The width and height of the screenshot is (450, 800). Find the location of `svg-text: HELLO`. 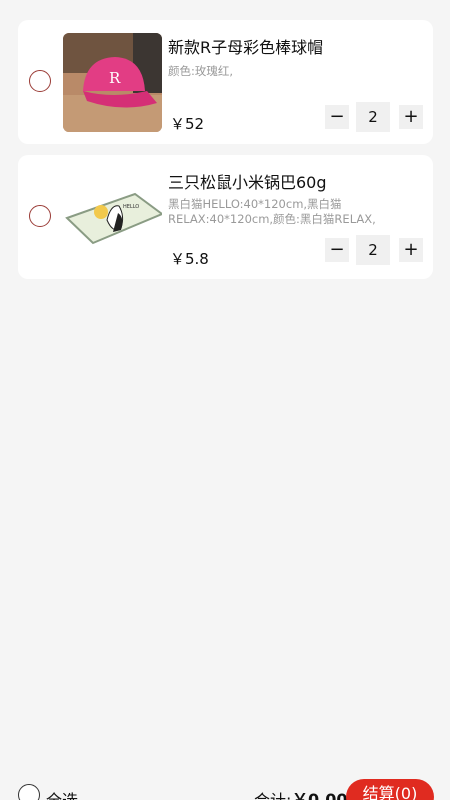

svg-text: HELLO is located at coordinates (131, 207).